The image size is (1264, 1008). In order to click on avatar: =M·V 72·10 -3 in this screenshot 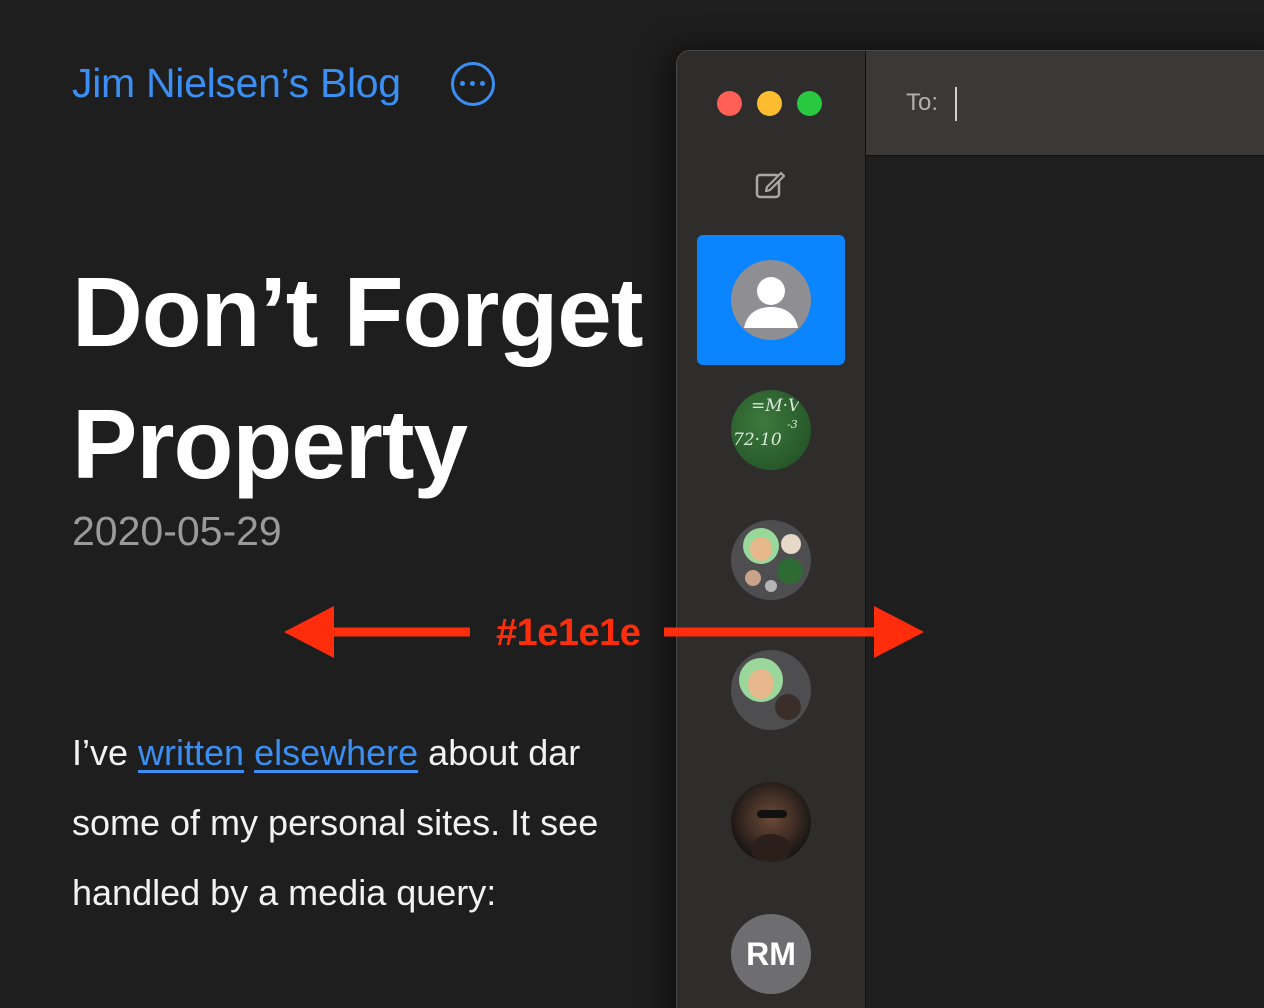, I will do `click(771, 430)`.